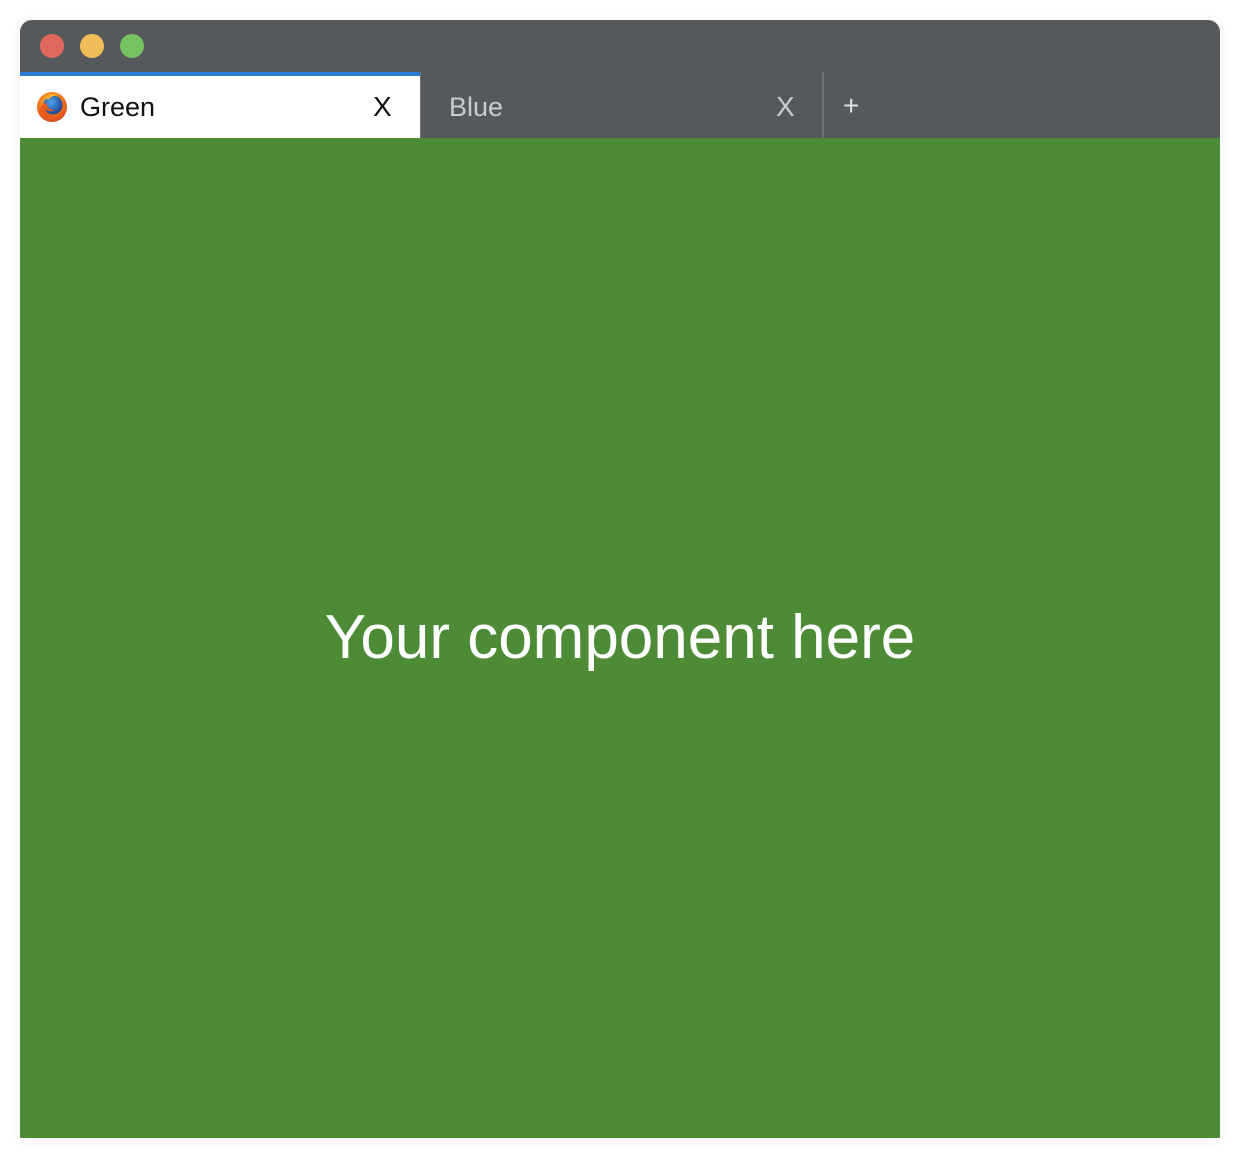 The height and width of the screenshot is (1164, 1246). I want to click on title-bar, so click(620, 46).